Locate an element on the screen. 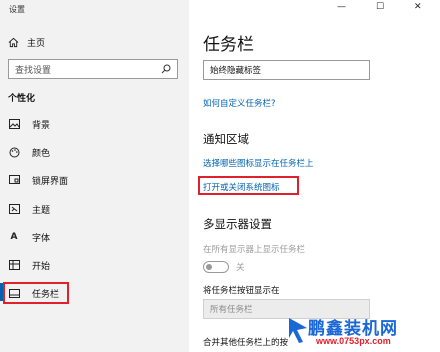 The width and height of the screenshot is (440, 352). merge-buttons-label: 合并其他任务栏上的按 is located at coordinates (246, 343).